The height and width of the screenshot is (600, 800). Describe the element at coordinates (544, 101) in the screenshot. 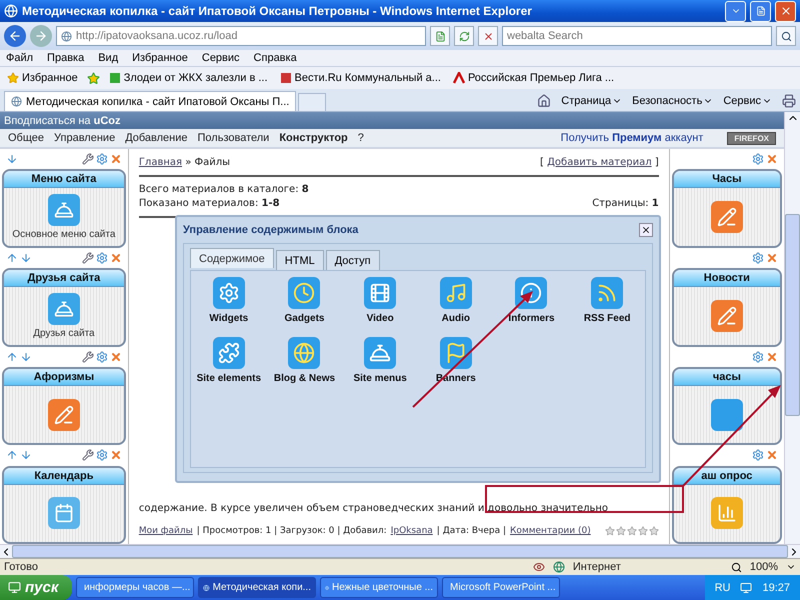

I see `home-icon` at that location.